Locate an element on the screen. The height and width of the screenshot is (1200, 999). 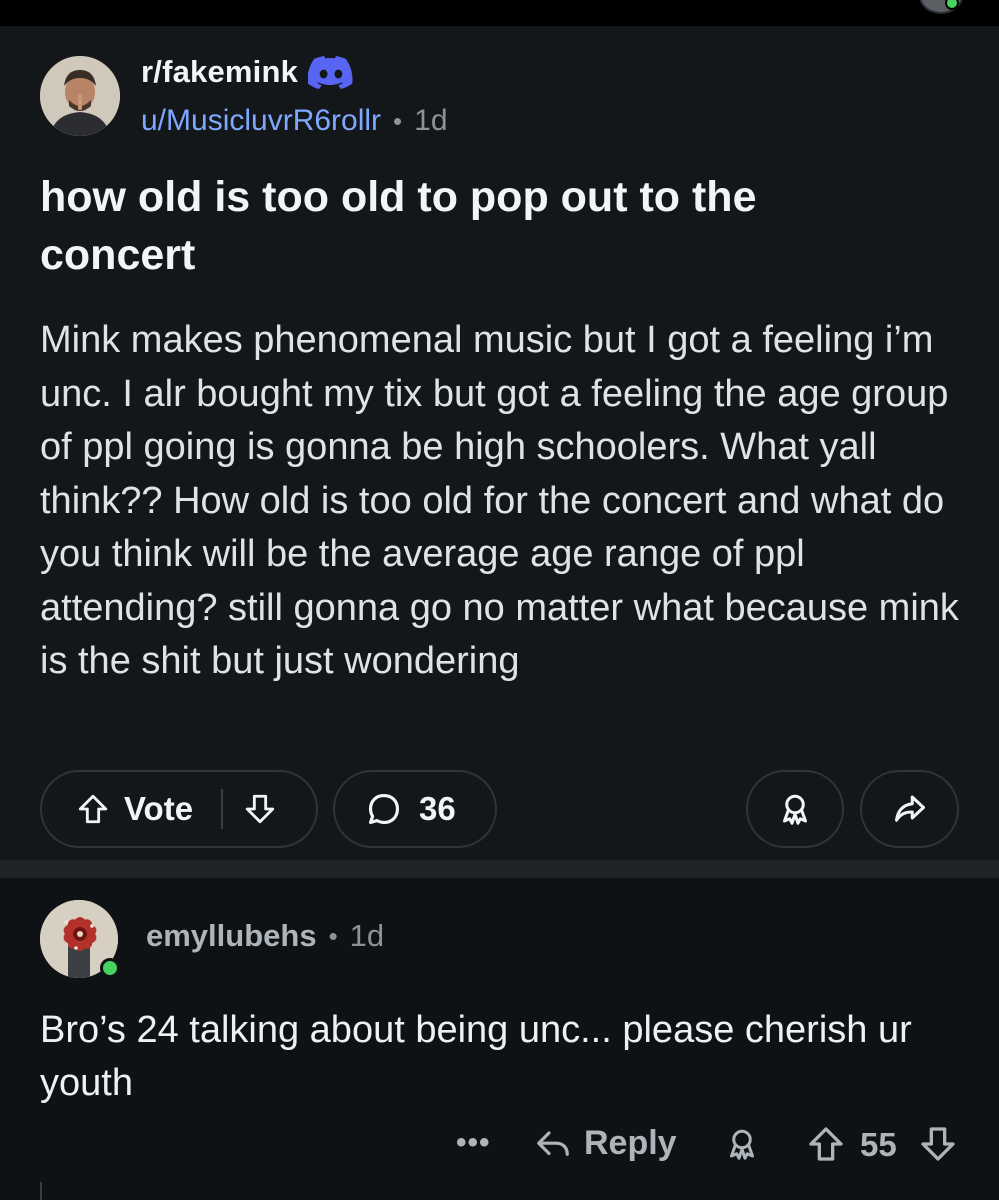
avatar-image is located at coordinates (80, 96).